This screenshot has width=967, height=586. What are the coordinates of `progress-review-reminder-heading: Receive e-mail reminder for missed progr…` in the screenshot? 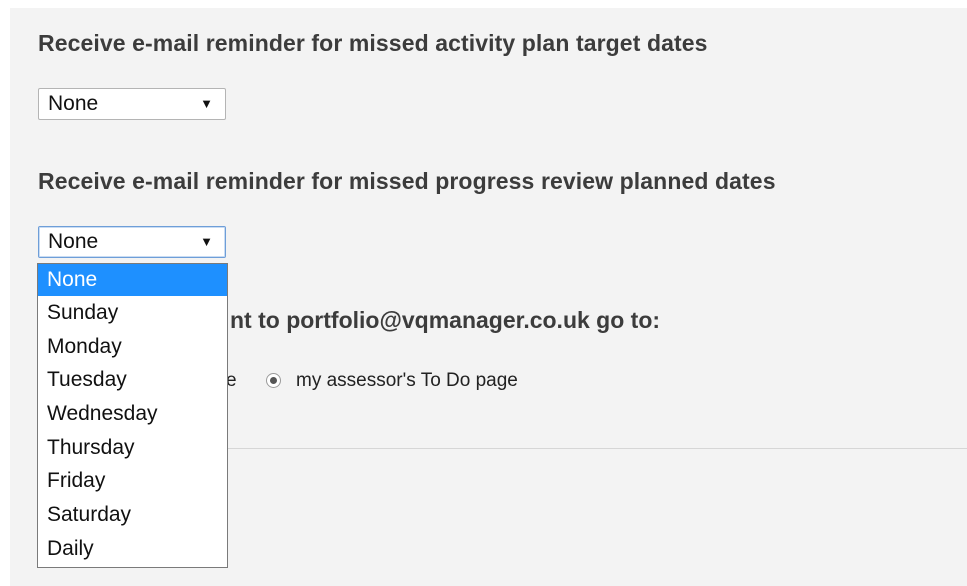 It's located at (407, 181).